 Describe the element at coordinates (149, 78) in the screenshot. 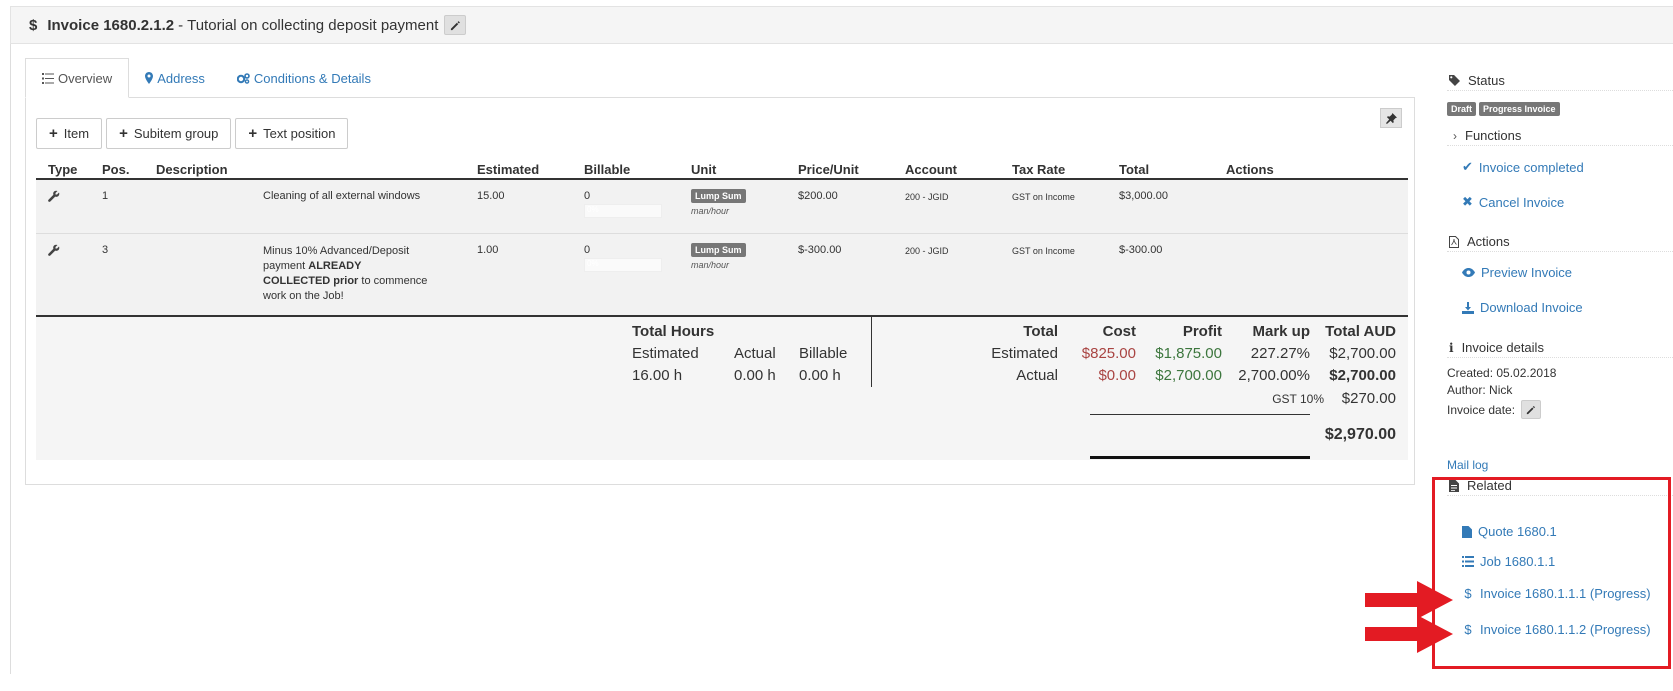

I see `map-marker-icon` at that location.